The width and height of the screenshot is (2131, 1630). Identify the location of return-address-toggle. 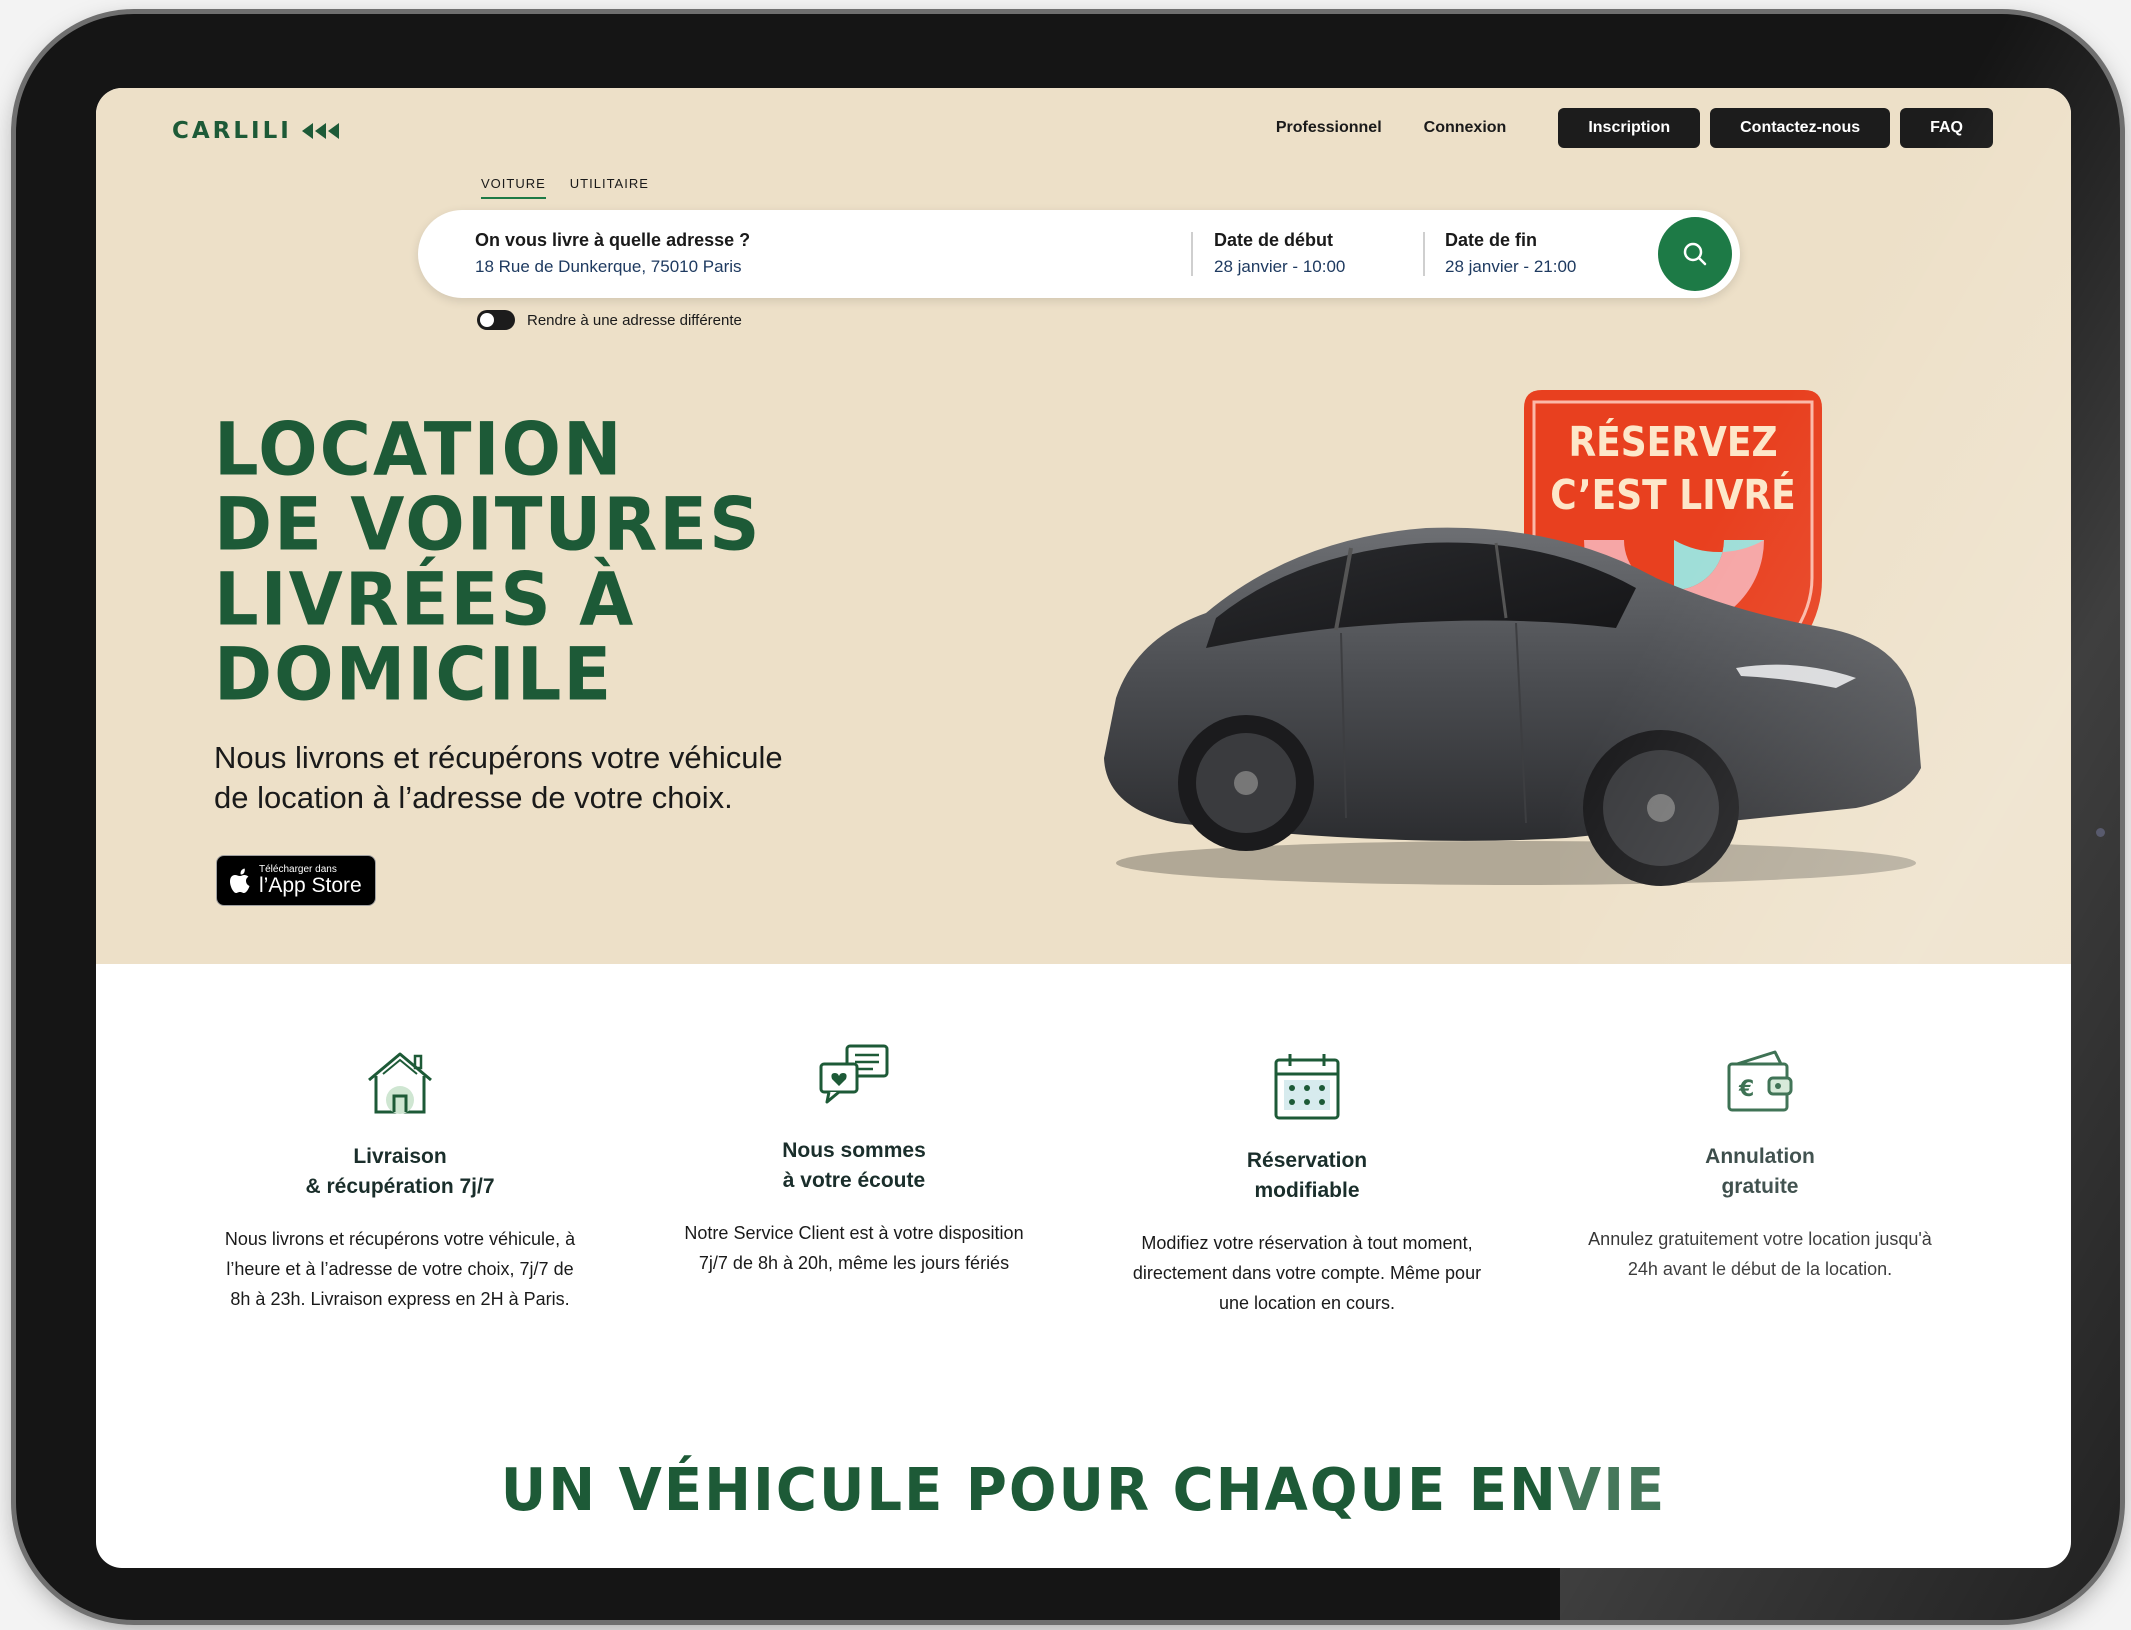
(496, 320).